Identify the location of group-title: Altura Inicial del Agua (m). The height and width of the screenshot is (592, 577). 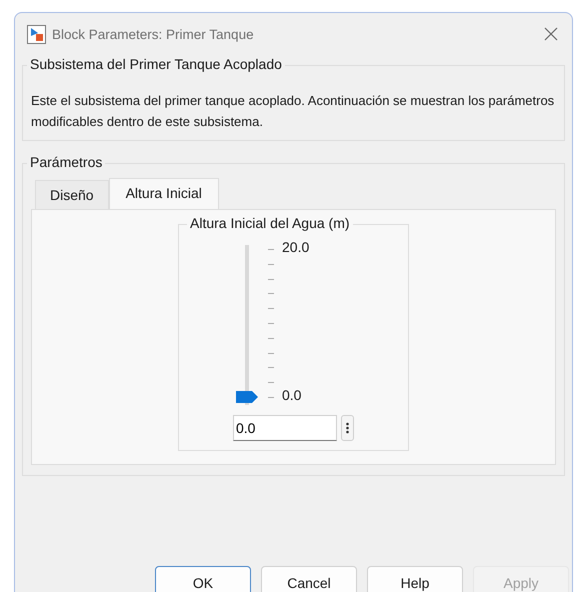
(270, 223).